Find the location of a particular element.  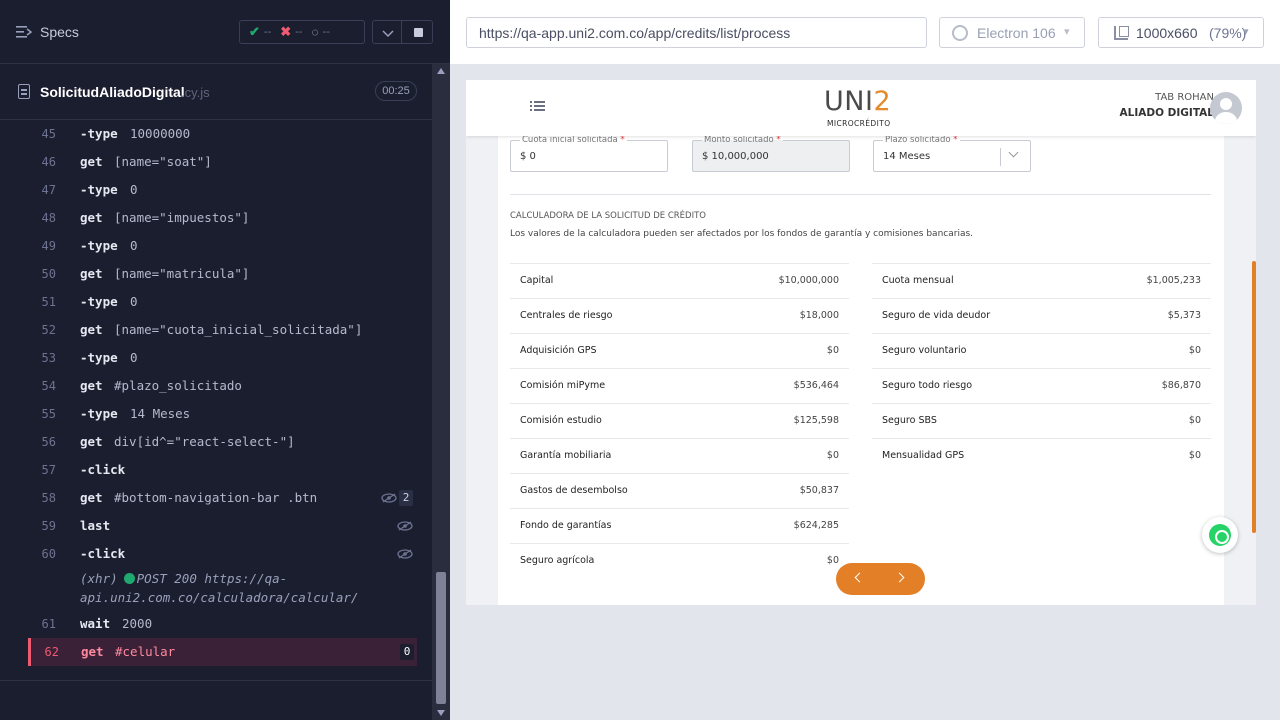

command-row: 47 -type 0 is located at coordinates (223, 190).